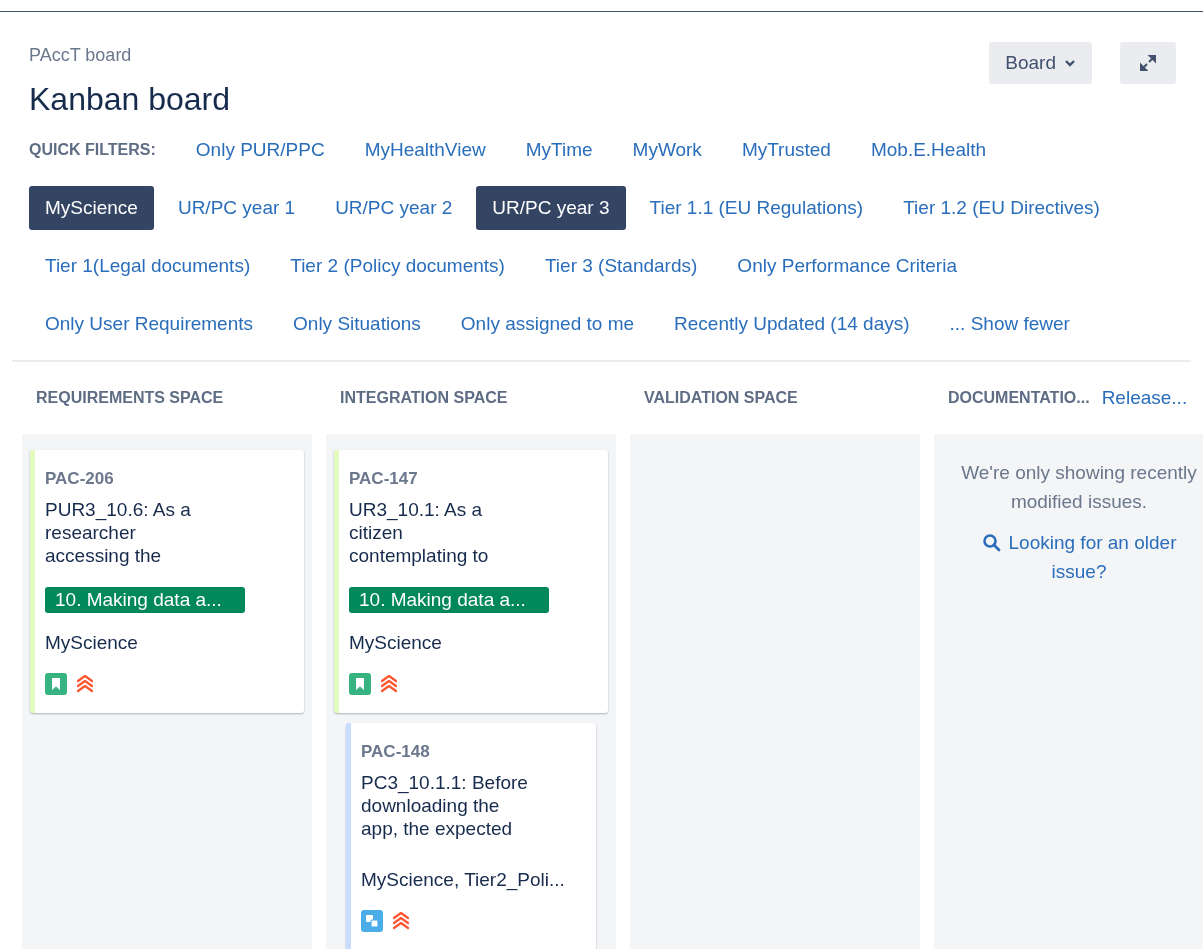  Describe the element at coordinates (559, 150) in the screenshot. I see `quick-filter: MyTime` at that location.